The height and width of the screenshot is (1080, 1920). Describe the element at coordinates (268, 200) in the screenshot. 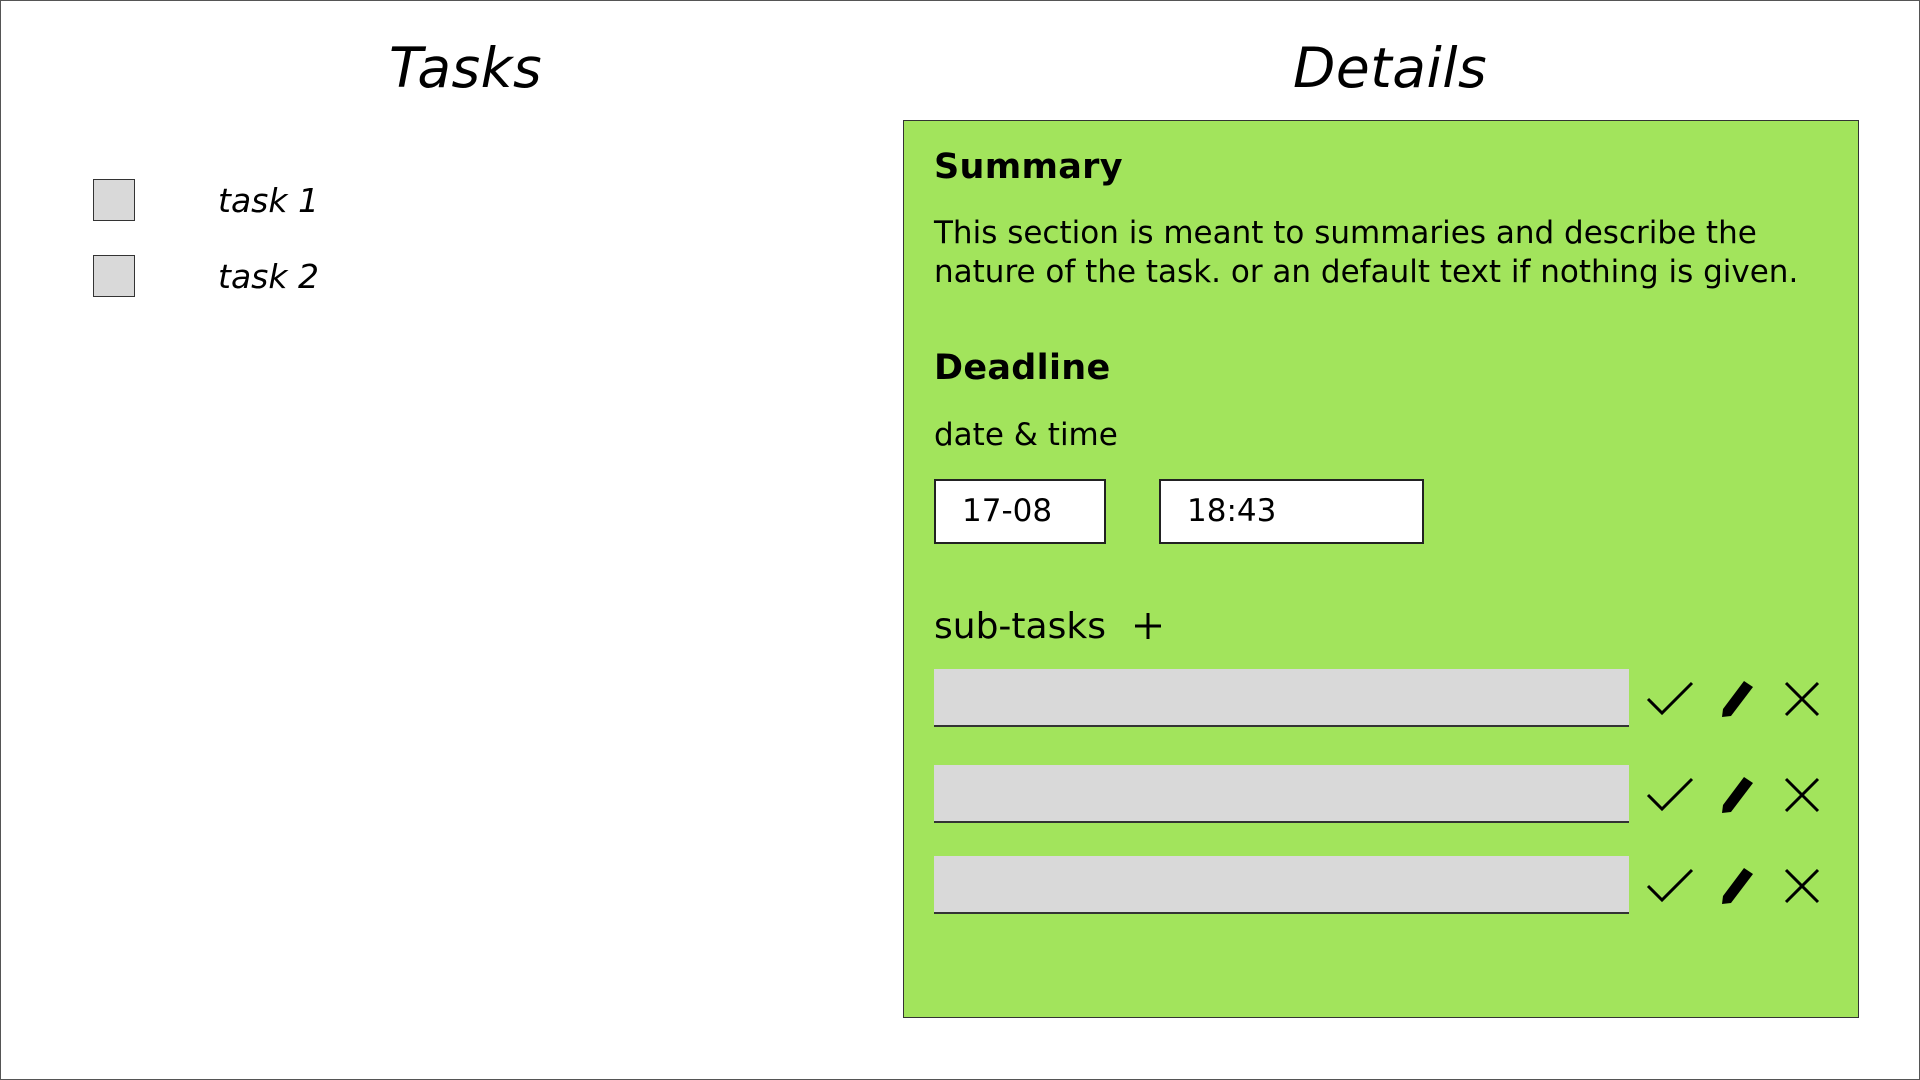

I see `task-label: task 1` at that location.